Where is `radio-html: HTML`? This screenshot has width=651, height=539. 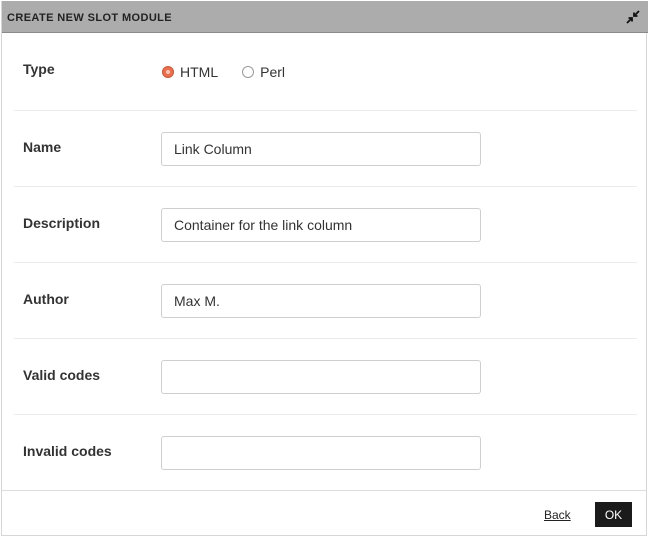
radio-html: HTML is located at coordinates (190, 72).